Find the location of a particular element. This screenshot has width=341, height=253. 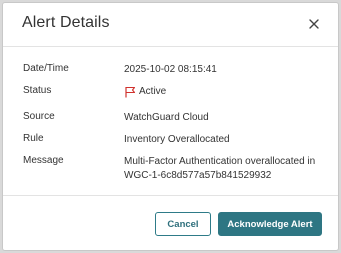

dialog-title: Alert Details is located at coordinates (66, 22).